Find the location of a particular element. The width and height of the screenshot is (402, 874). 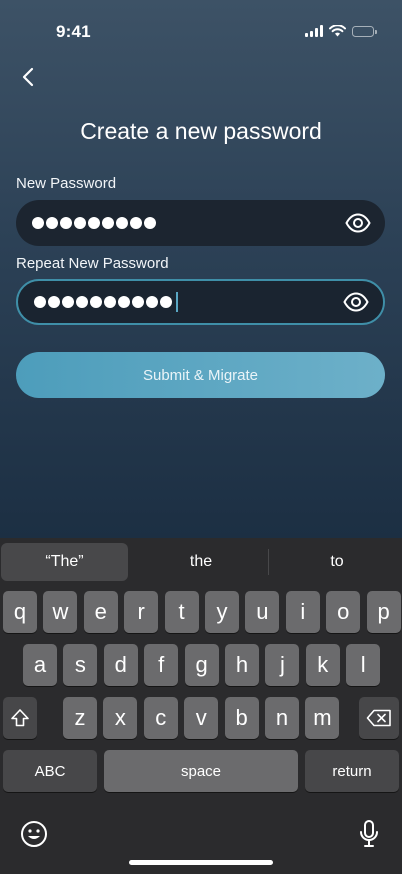

back-button is located at coordinates (28, 77).